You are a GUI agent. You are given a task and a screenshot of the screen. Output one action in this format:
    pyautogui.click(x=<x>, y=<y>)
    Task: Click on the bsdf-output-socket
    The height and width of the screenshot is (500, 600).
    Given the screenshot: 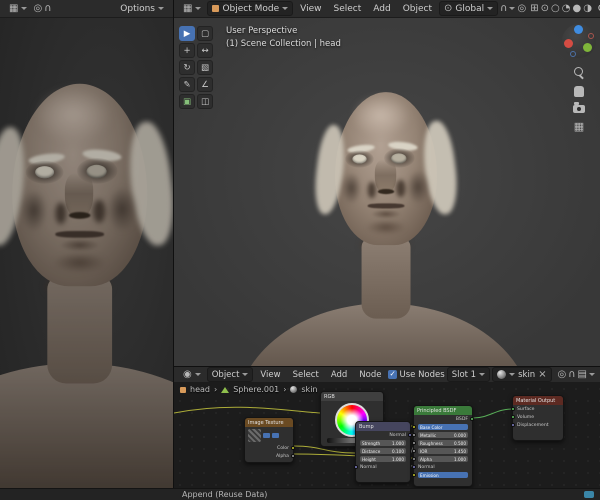 What is the action you would take?
    pyautogui.click(x=472, y=419)
    